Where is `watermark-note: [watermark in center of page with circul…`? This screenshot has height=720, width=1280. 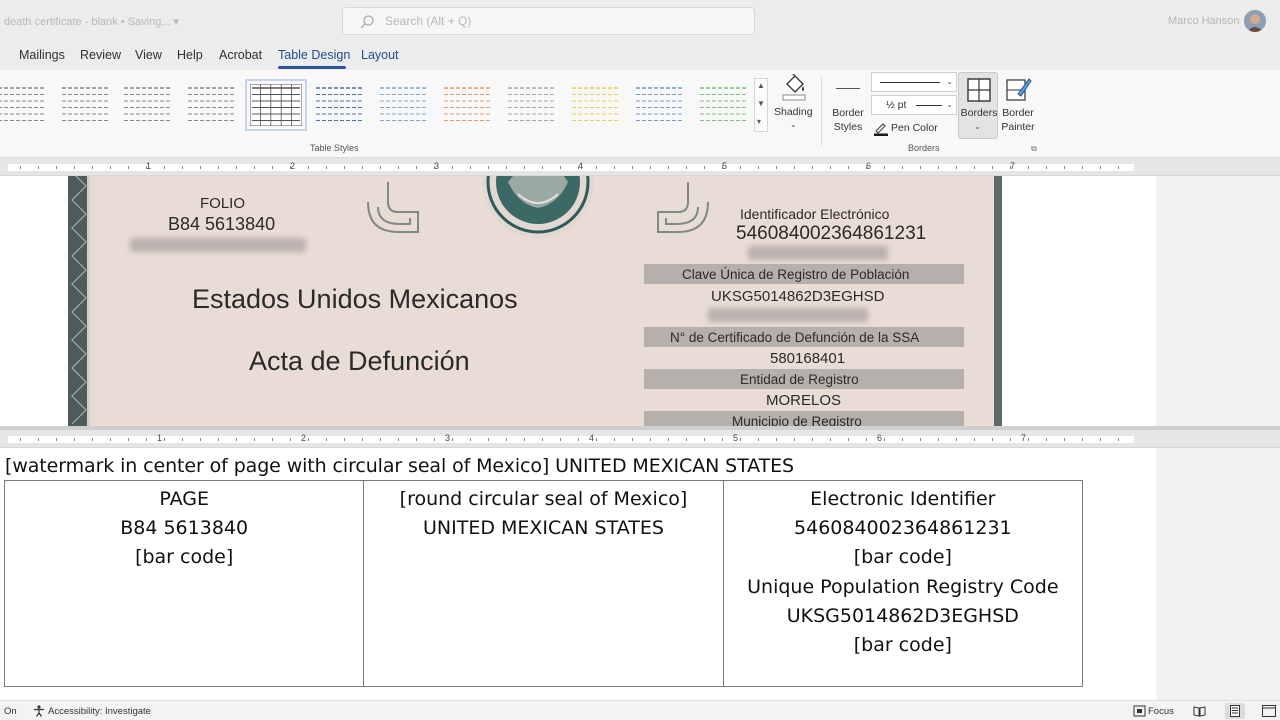
watermark-note: [watermark in center of page with circul… is located at coordinates (399, 466).